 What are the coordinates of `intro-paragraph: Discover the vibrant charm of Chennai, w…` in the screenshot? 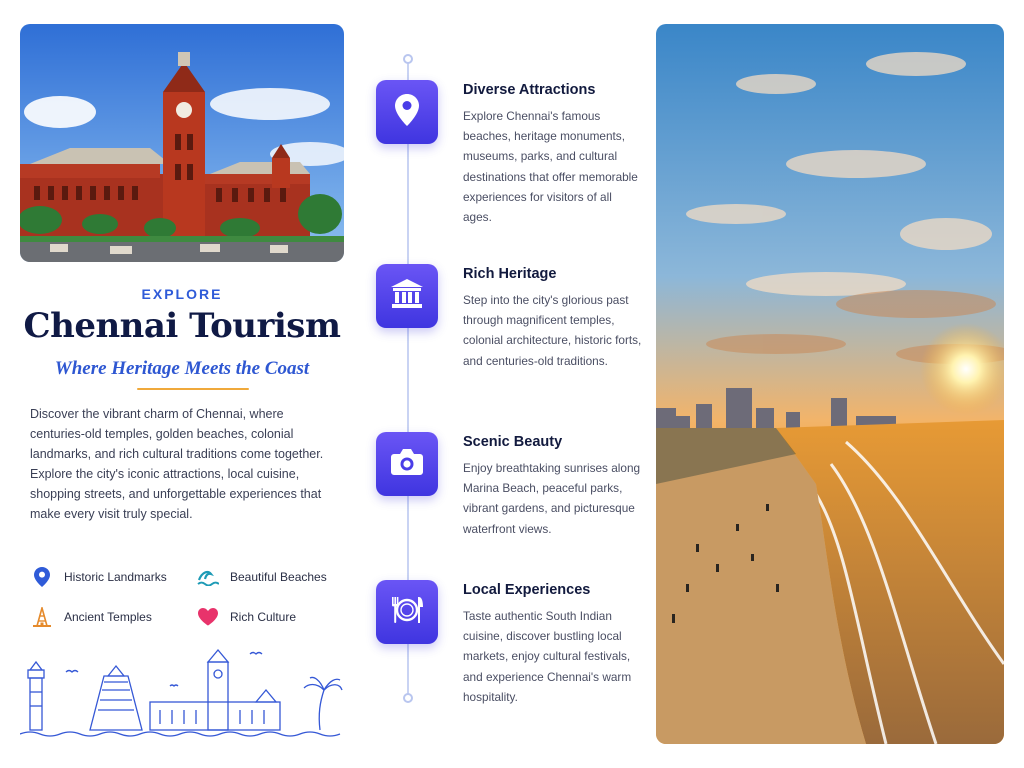 It's located at (177, 464).